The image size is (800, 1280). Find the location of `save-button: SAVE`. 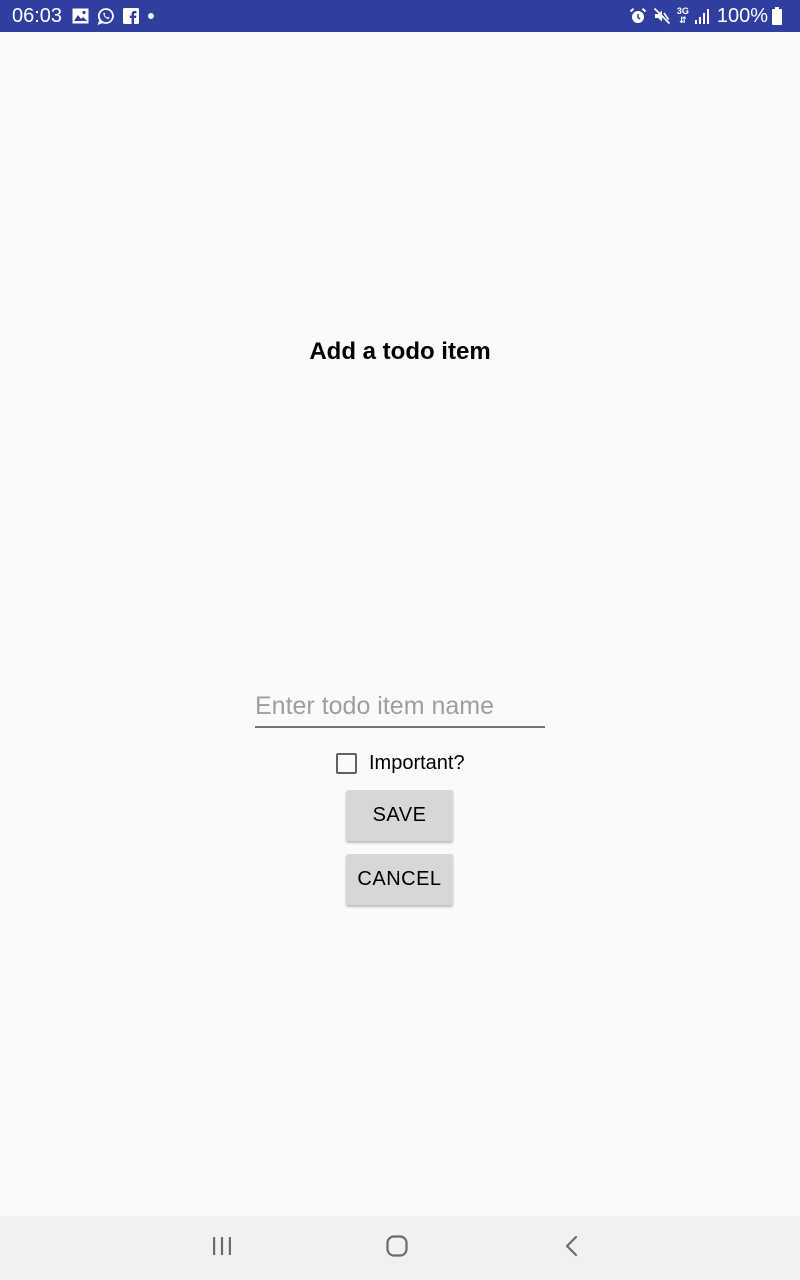

save-button: SAVE is located at coordinates (399, 815).